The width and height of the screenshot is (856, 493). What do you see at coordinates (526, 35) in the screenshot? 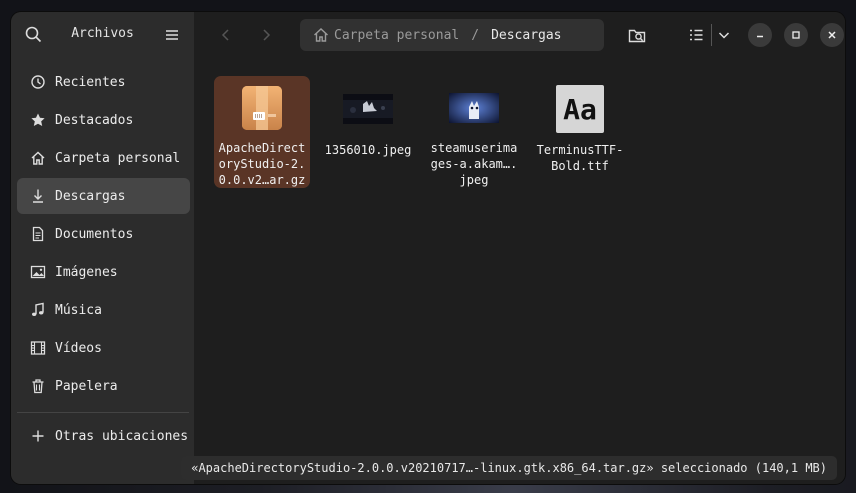
I see `breadcrumb-current: Descargas` at bounding box center [526, 35].